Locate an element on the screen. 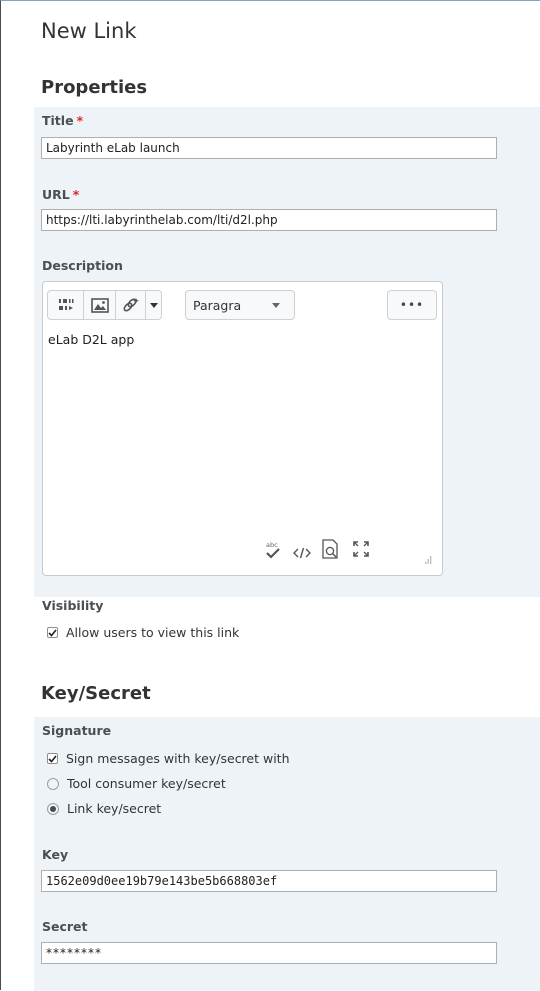 The width and height of the screenshot is (540, 991). radio-link-key is located at coordinates (53, 808).